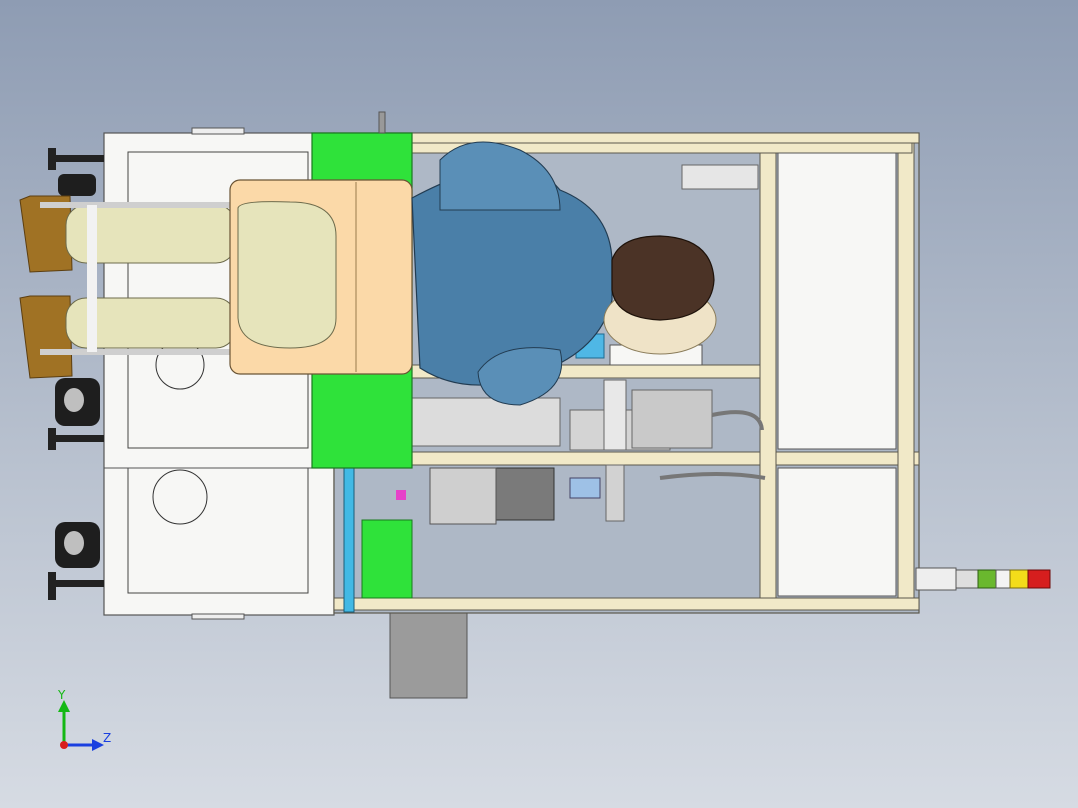 This screenshot has height=808, width=1078. I want to click on top-sensor-pin, so click(382, 122).